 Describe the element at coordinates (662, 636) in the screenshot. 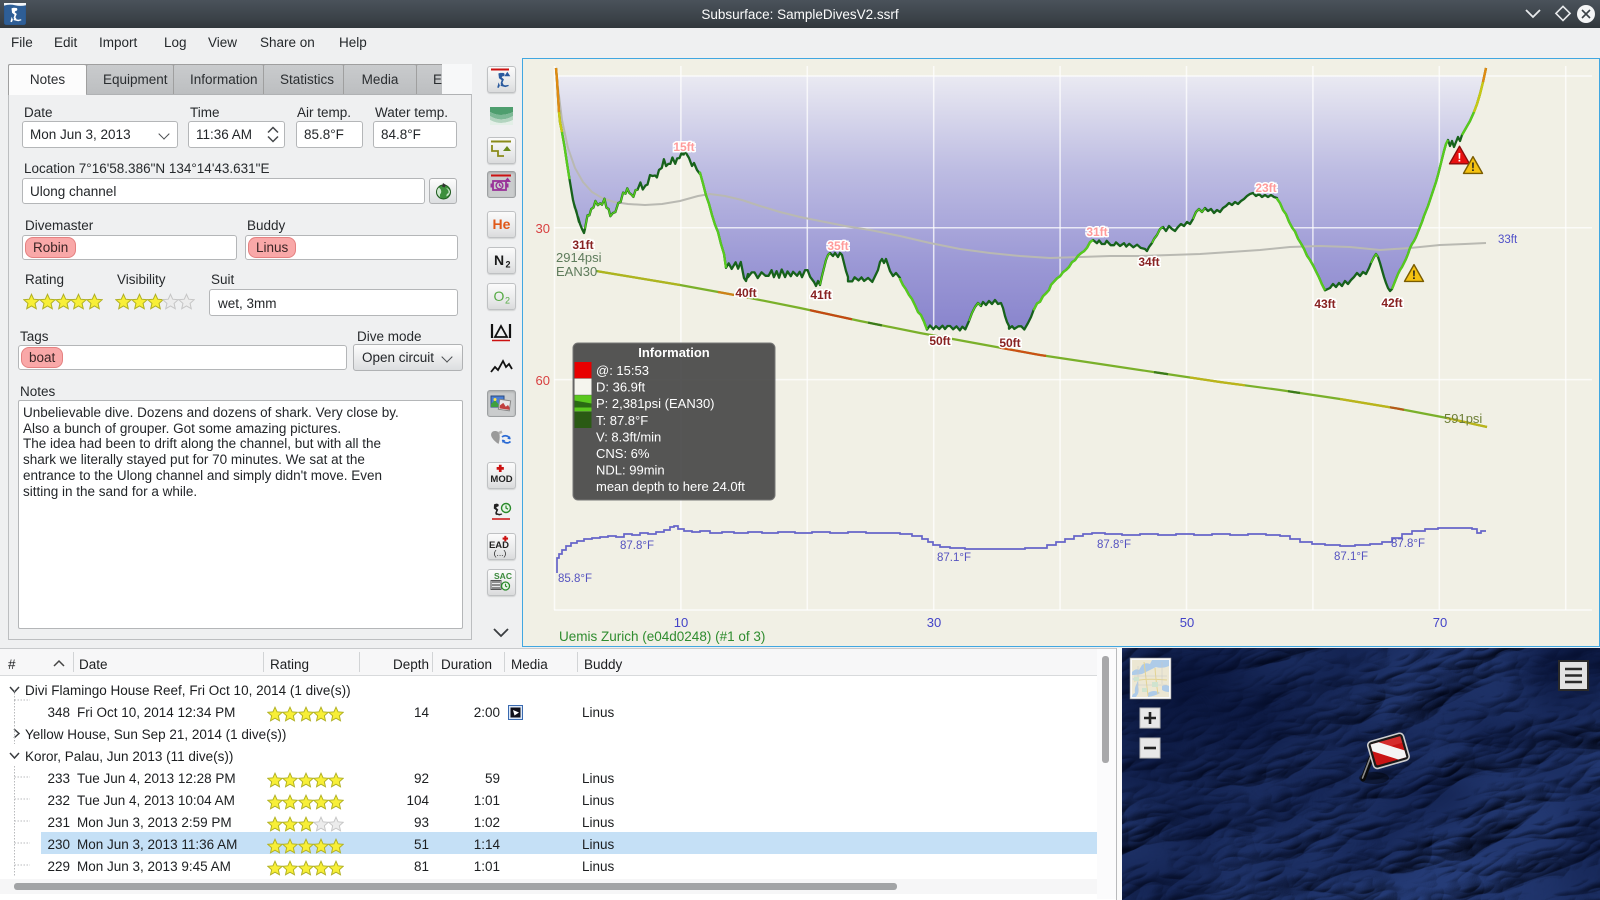

I see `svg-text:Uemis Zurich (e04d0248) (#1 of: Uemis Zurich (e04d0248) (#1 of 3)` at that location.